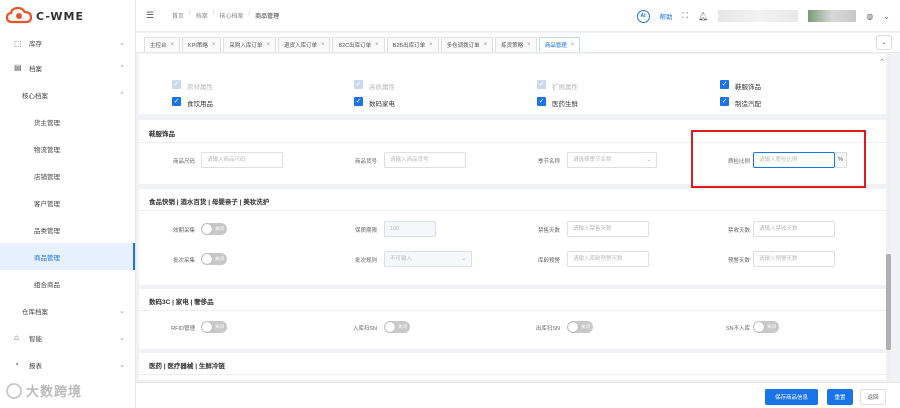  Describe the element at coordinates (559, 44) in the screenshot. I see `tab-product-management: 商品管理 ×` at that location.